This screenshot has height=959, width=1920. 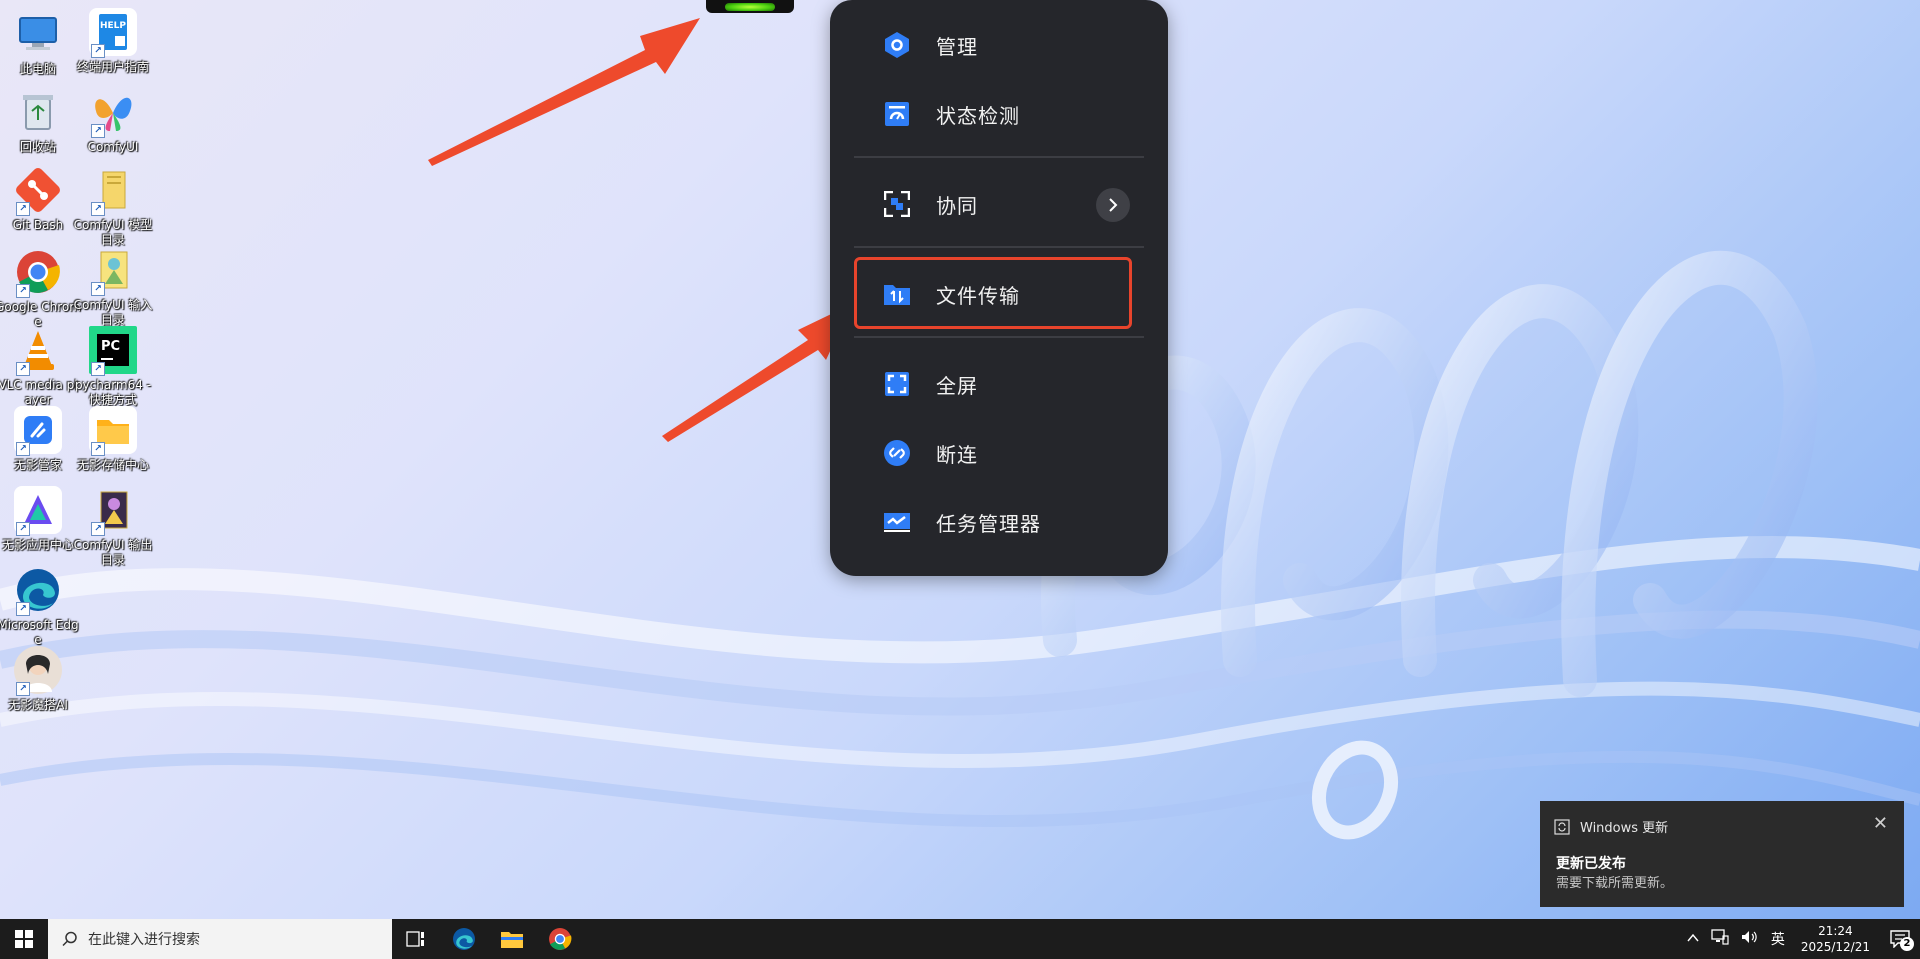 I want to click on desktop-icon-recycle-bin: 回收站, so click(x=39, y=121).